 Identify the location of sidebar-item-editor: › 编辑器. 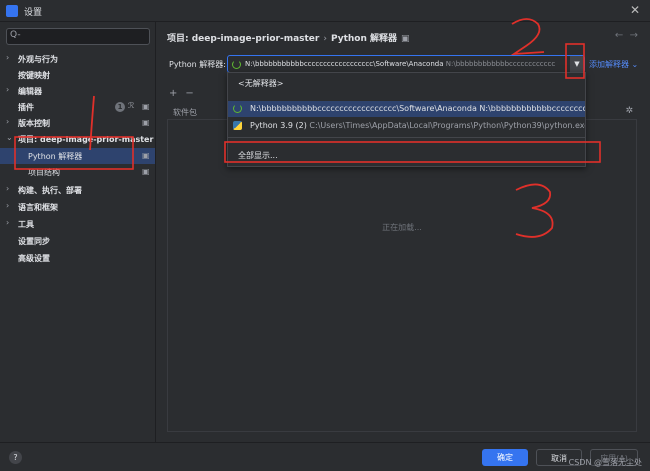
(77, 91).